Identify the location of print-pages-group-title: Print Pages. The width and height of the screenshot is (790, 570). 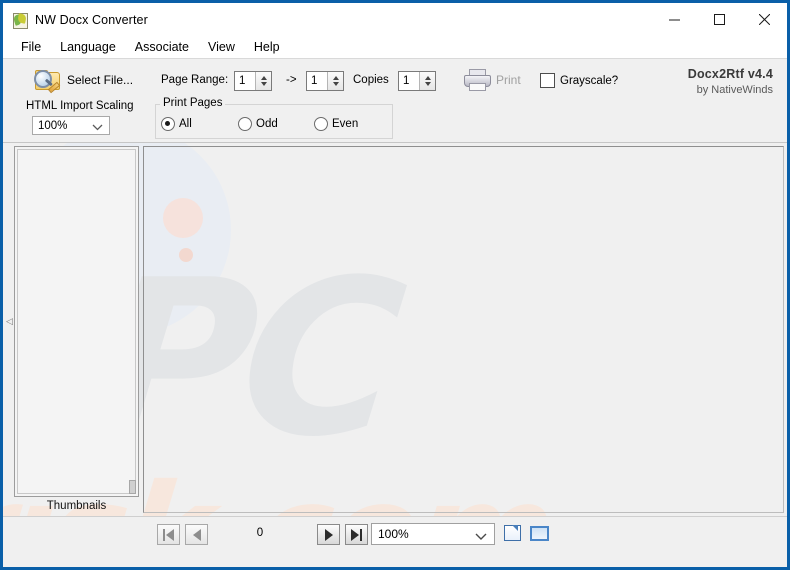
(193, 103).